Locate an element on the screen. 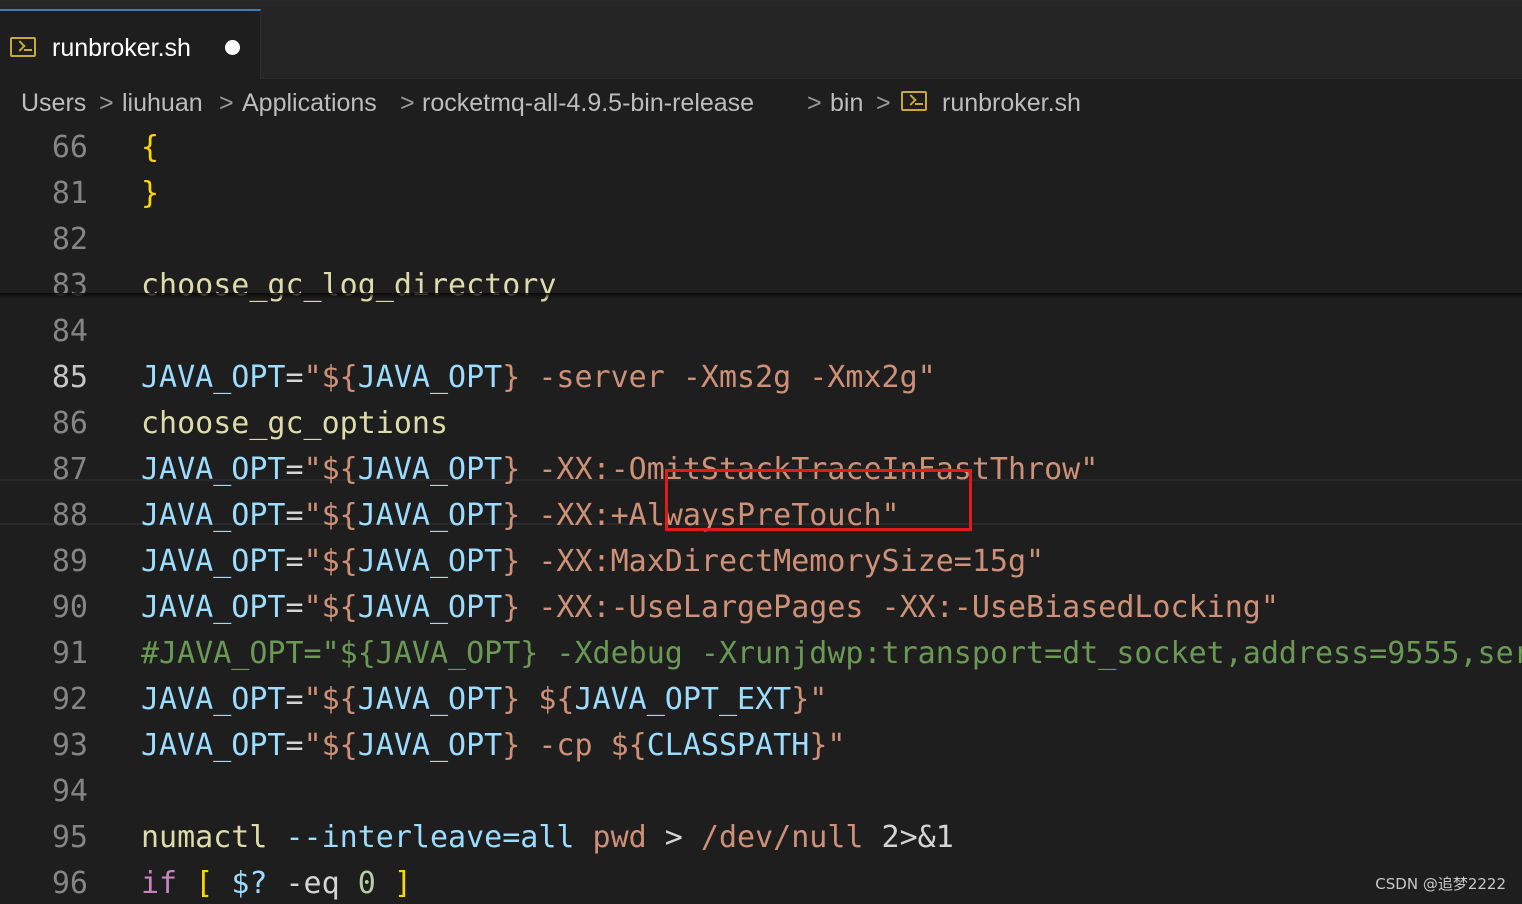 The width and height of the screenshot is (1522, 904). line-number: 94 is located at coordinates (69, 791).